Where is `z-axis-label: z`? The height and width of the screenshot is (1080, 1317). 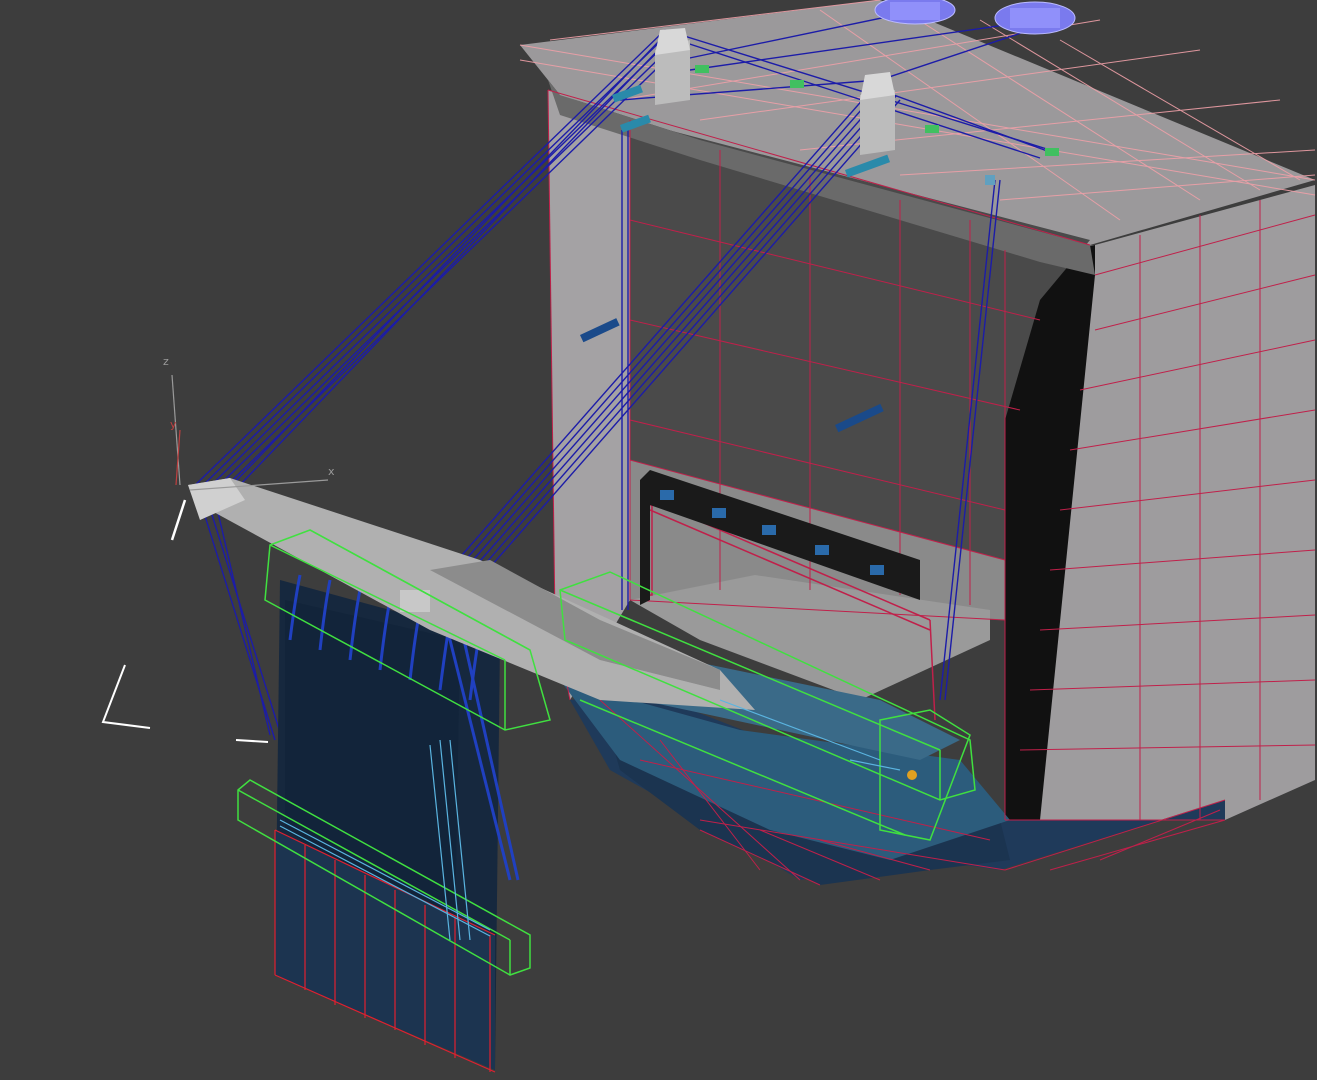
z-axis-label: z is located at coordinates (166, 361).